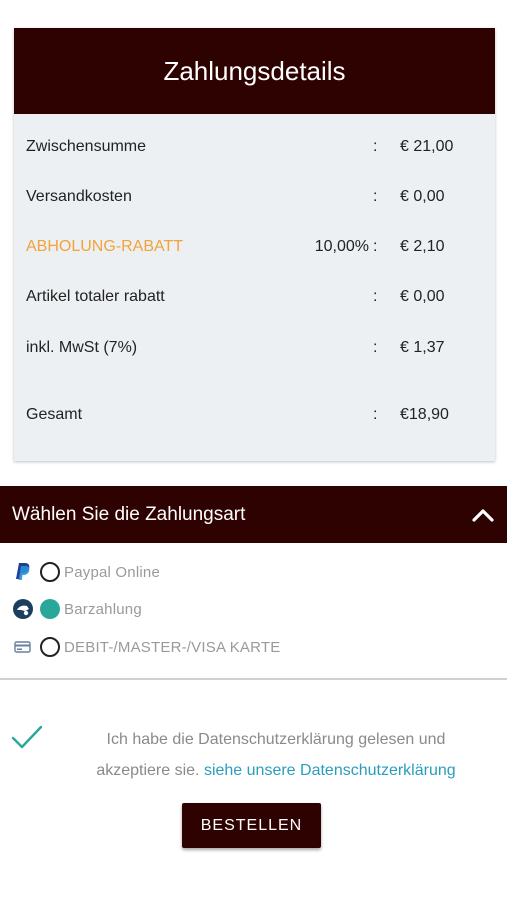 The image size is (507, 900). What do you see at coordinates (129, 514) in the screenshot?
I see `payment-method-title: Wählen Sie die Zahlungsart` at bounding box center [129, 514].